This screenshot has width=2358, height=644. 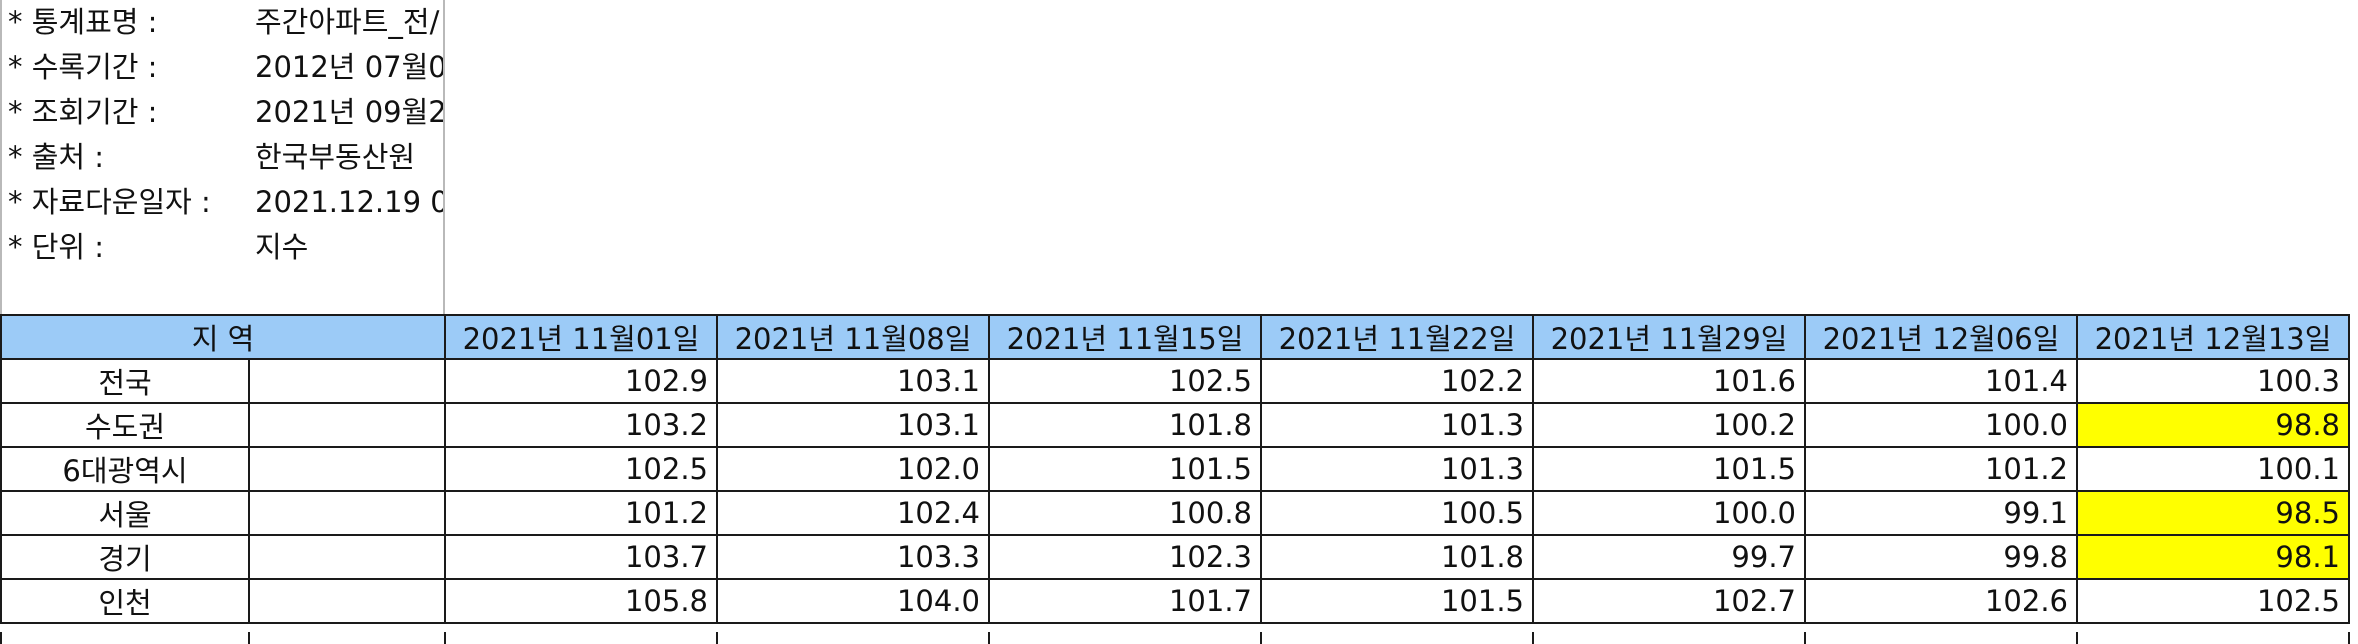 What do you see at coordinates (56, 157) in the screenshot?
I see `meta-label: * 출처 :` at bounding box center [56, 157].